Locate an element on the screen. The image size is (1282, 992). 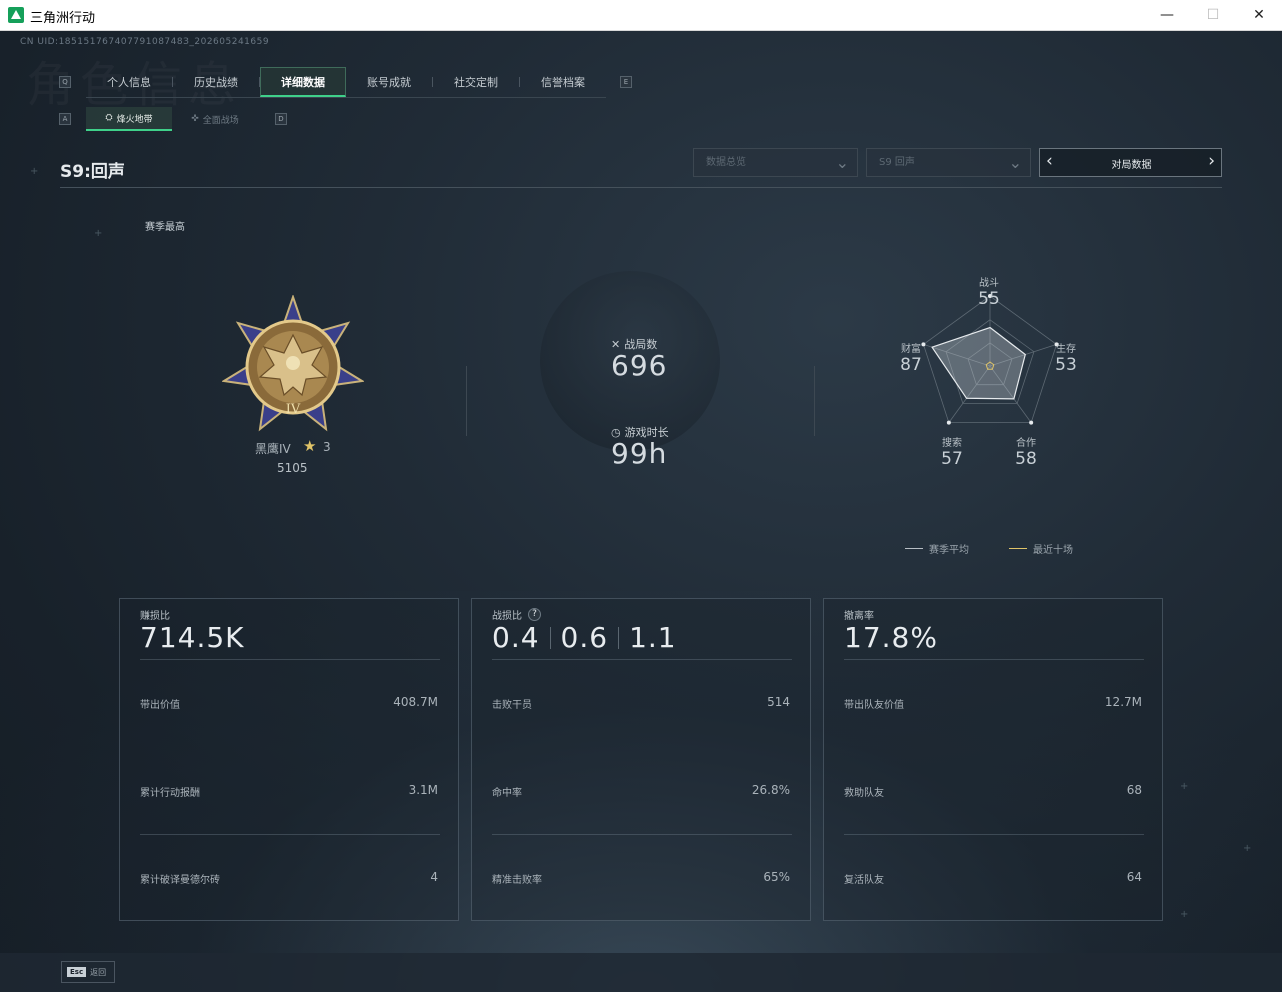
card-main-value: 17.8% is located at coordinates (891, 637).